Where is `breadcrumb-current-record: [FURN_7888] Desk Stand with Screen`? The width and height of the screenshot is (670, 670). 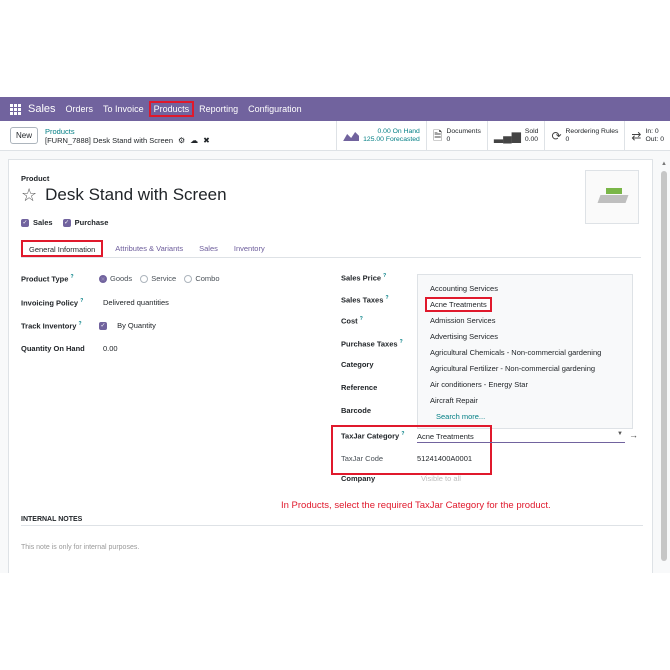 breadcrumb-current-record: [FURN_7888] Desk Stand with Screen is located at coordinates (109, 140).